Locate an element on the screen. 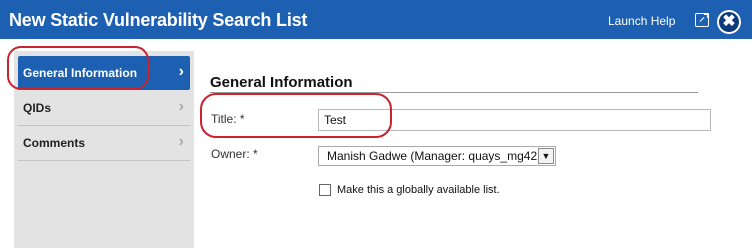  section-divider is located at coordinates (454, 92).